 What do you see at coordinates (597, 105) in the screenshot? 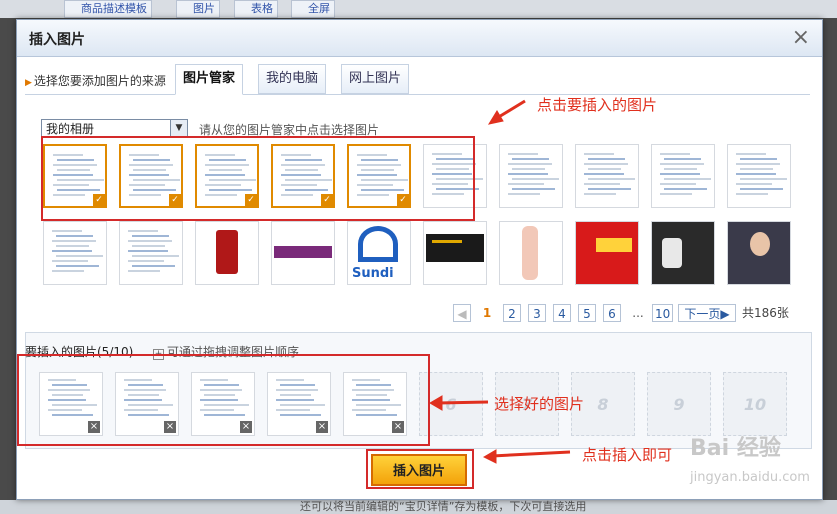
I see `annotation-click-picture: 点击要插入的图片` at bounding box center [597, 105].